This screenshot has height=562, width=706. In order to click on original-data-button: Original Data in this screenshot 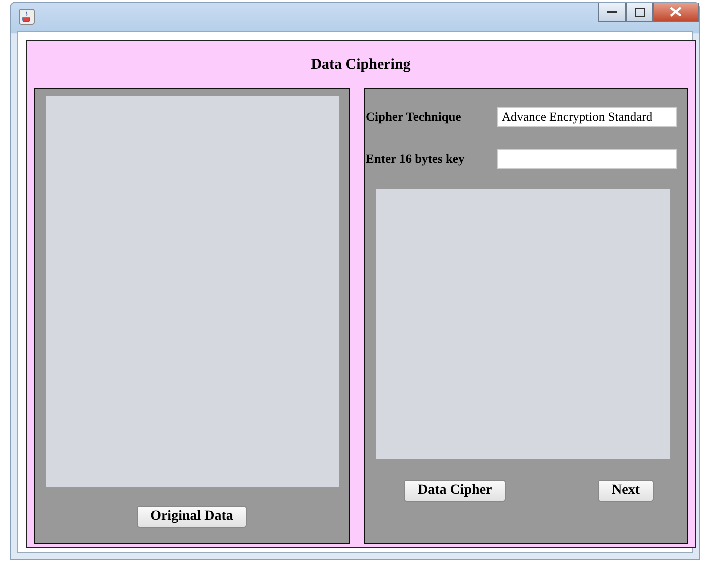, I will do `click(192, 517)`.